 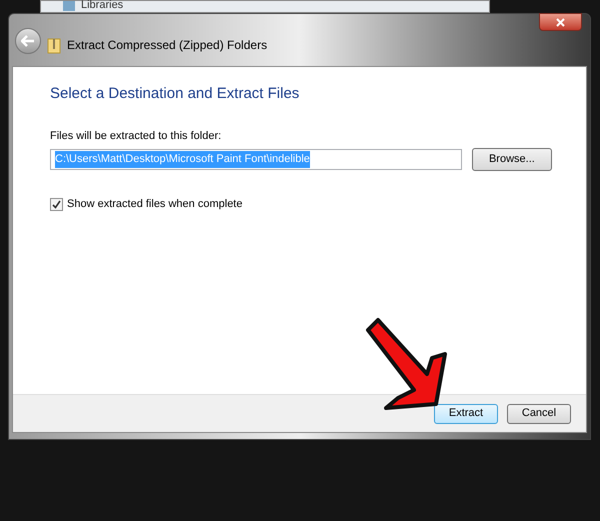 What do you see at coordinates (466, 414) in the screenshot?
I see `dialog-button: Extract` at bounding box center [466, 414].